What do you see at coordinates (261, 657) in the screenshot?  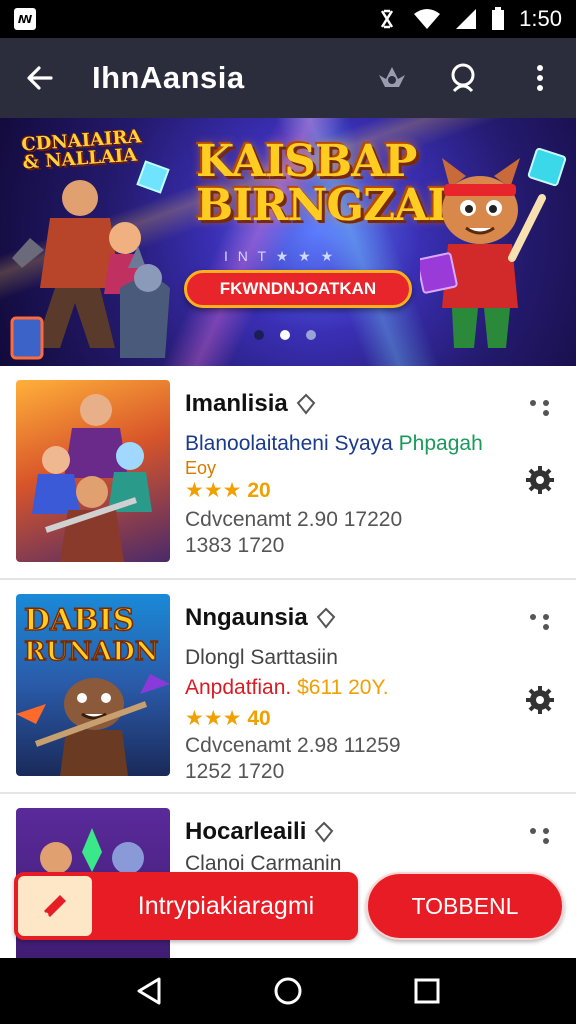 I see `game-subtitle: Dlongl Sarttasiin` at bounding box center [261, 657].